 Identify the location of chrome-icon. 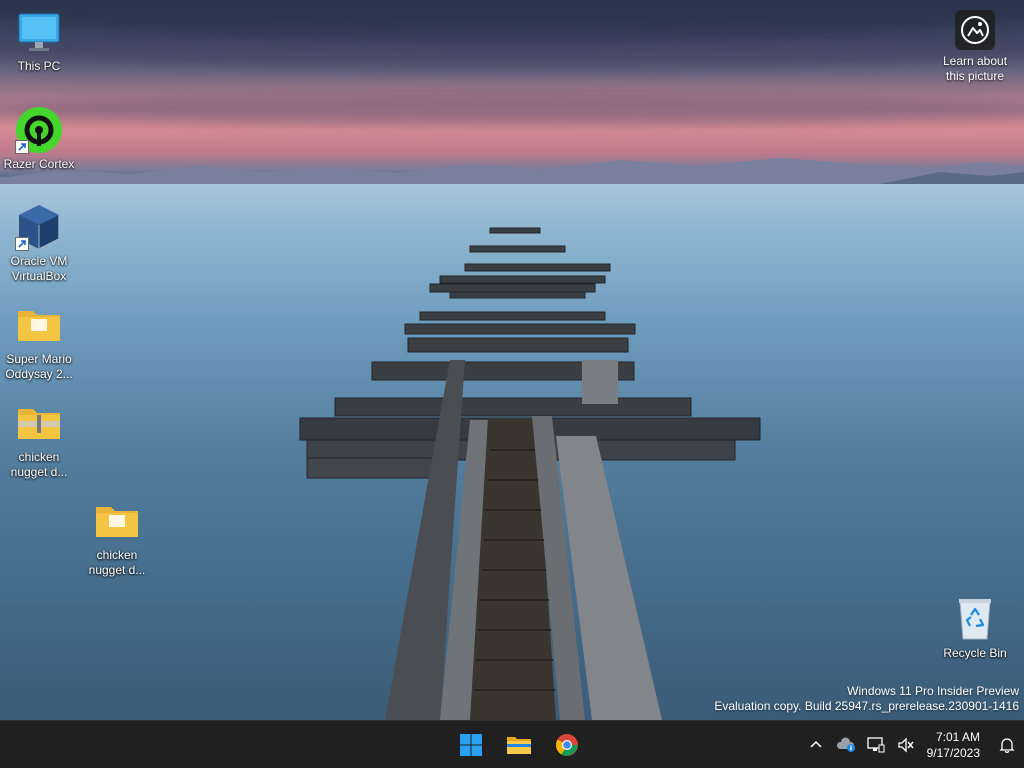
(567, 745).